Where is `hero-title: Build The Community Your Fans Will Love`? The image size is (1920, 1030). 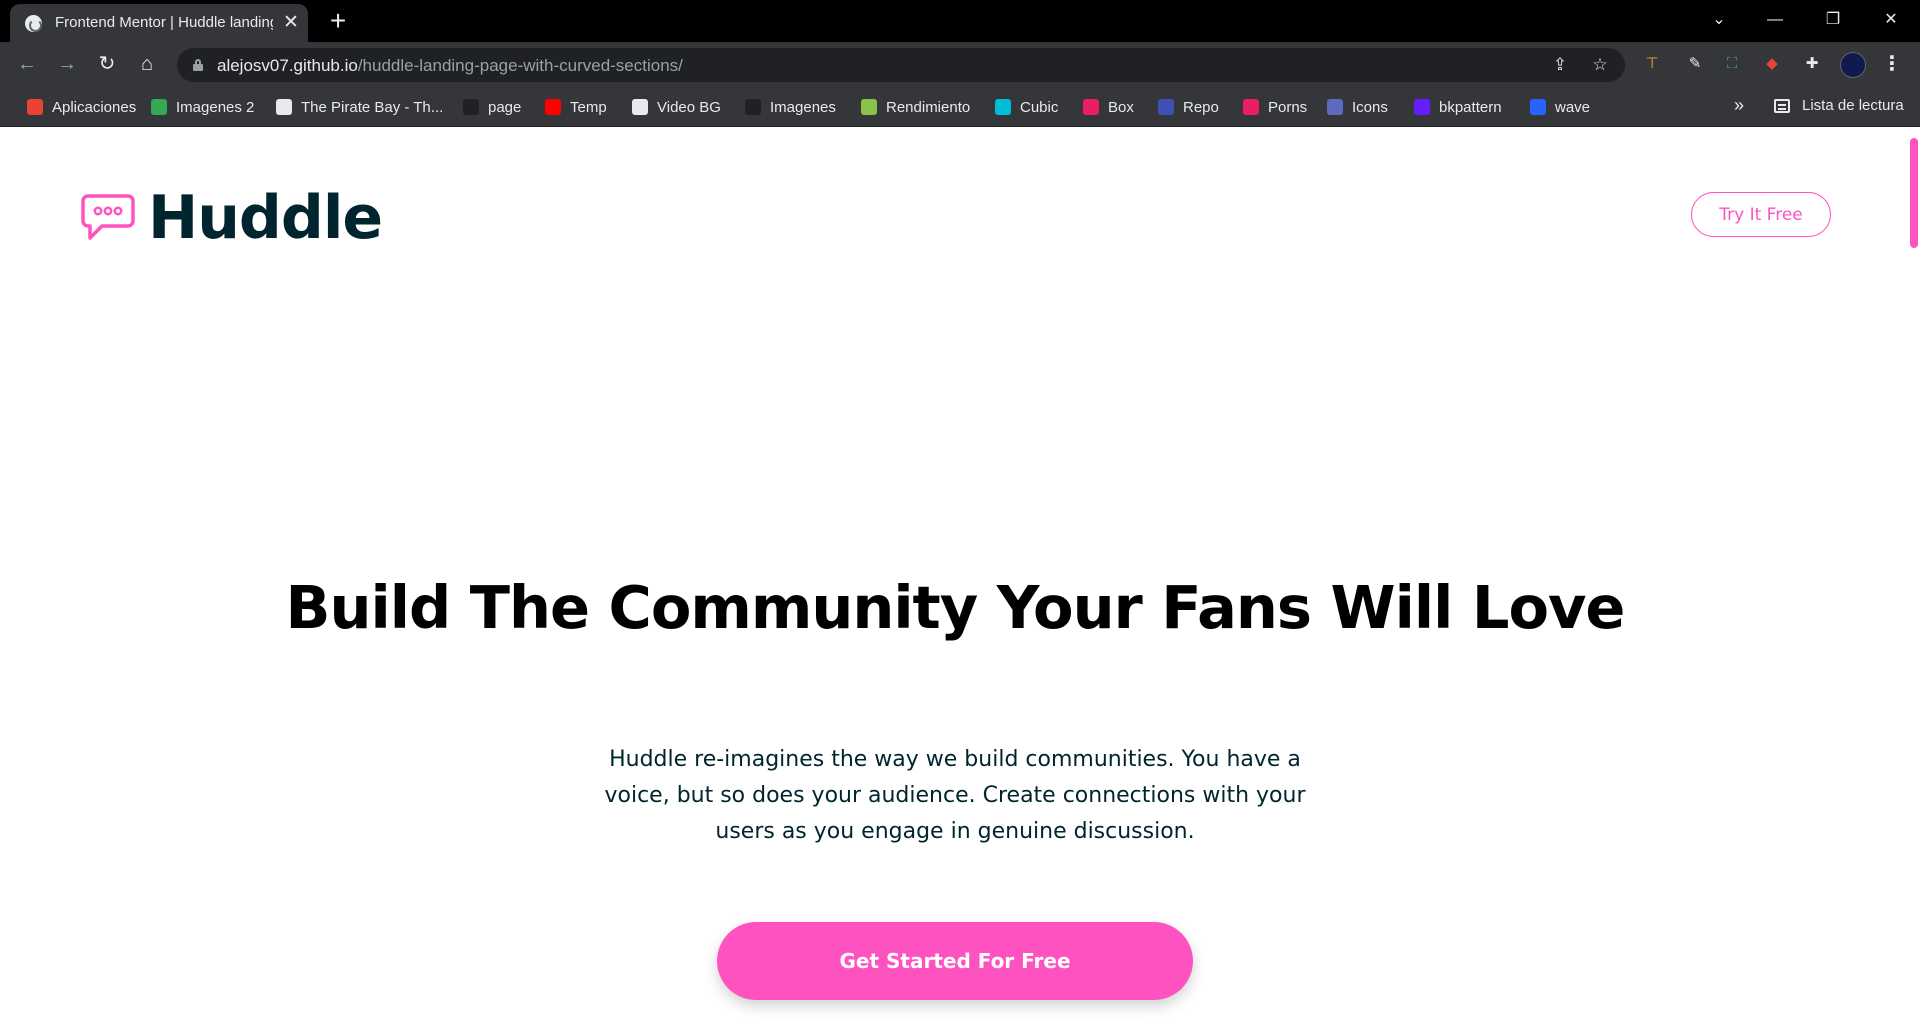 hero-title: Build The Community Your Fans Will Love is located at coordinates (955, 607).